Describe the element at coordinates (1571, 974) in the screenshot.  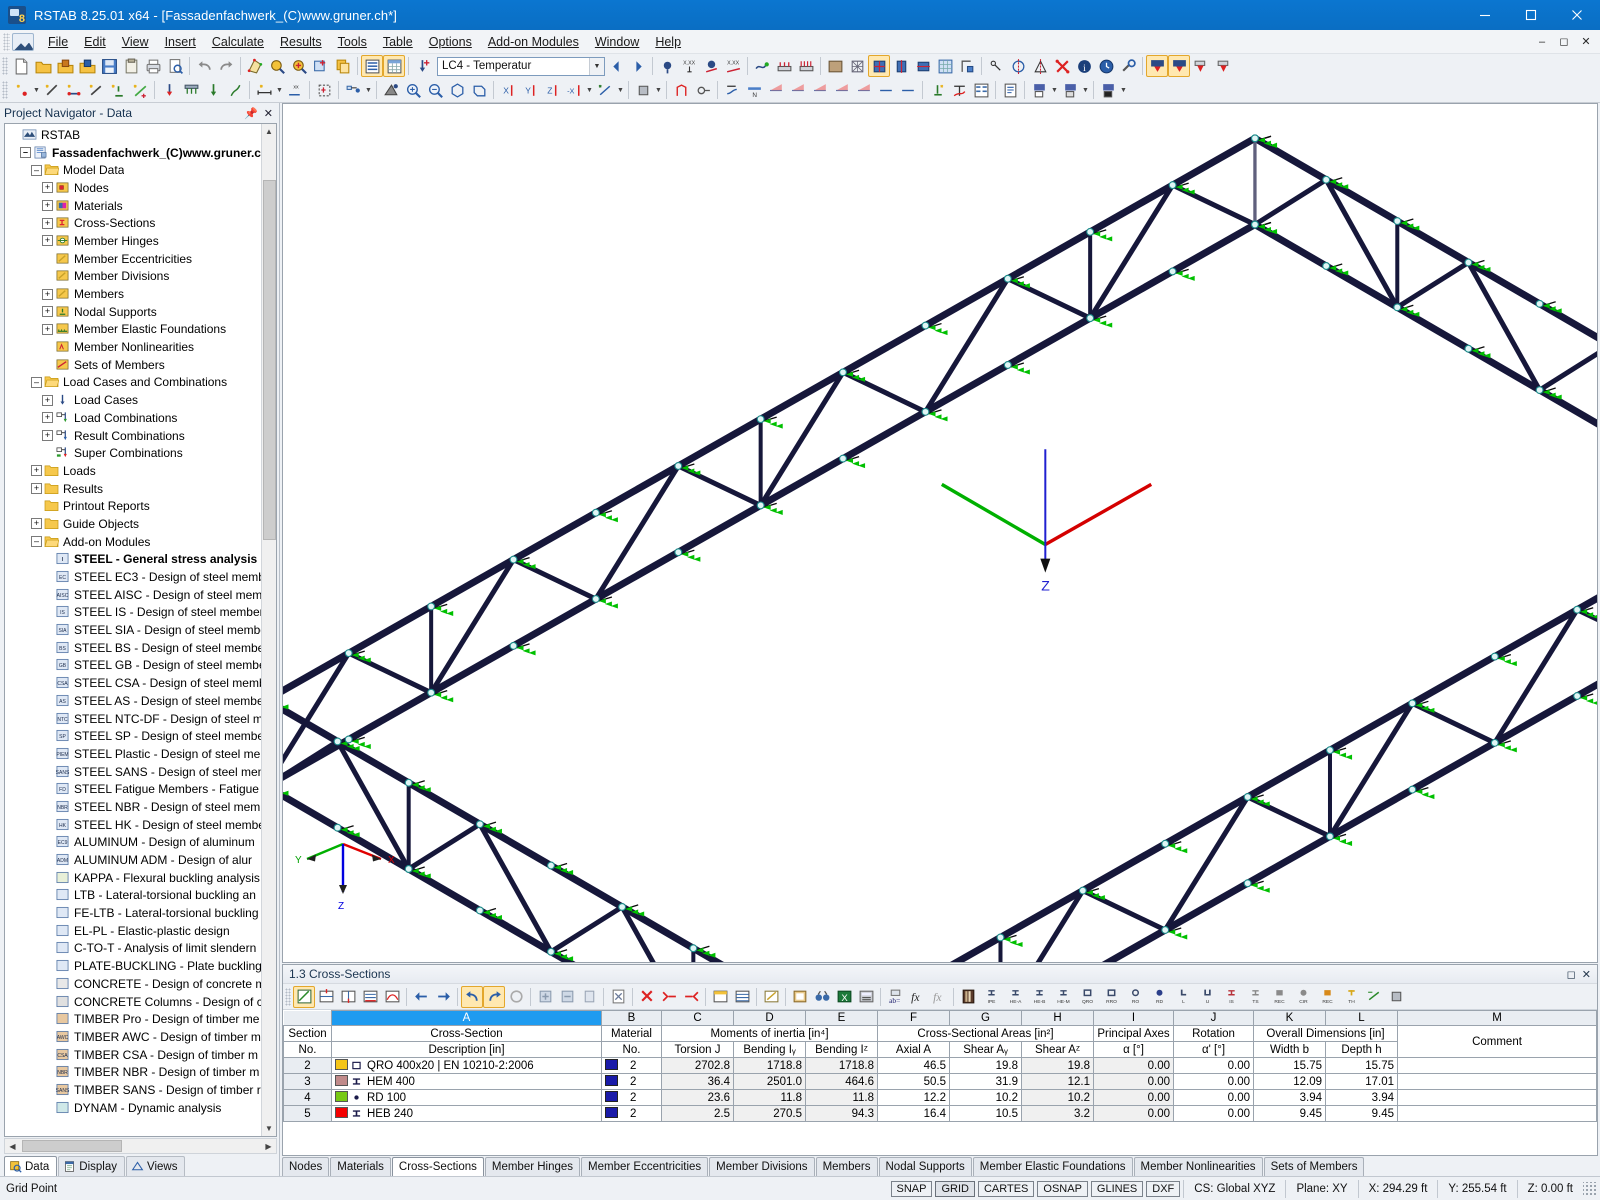
I see `table-maximize-icon: ◻` at that location.